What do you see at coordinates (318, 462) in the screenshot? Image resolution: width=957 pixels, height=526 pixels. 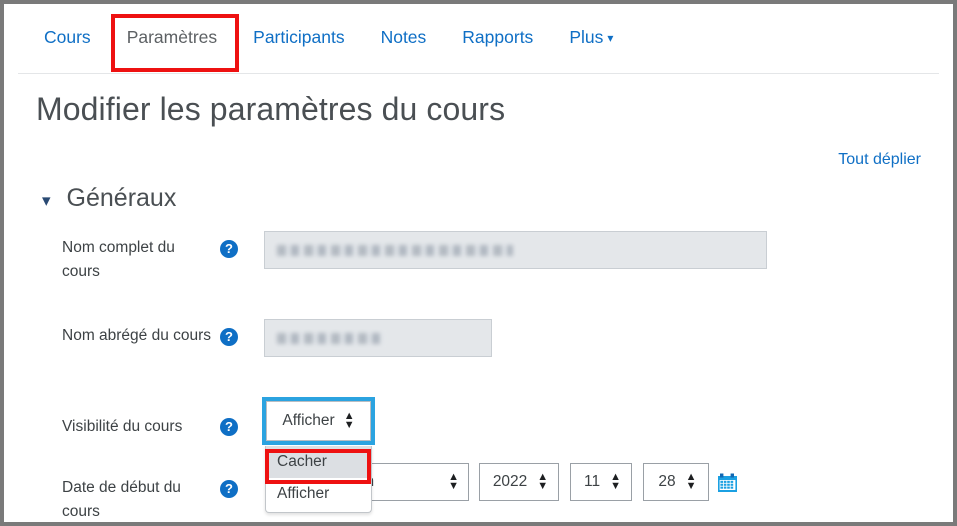 I see `dropdown-option-cacher: Cacher` at bounding box center [318, 462].